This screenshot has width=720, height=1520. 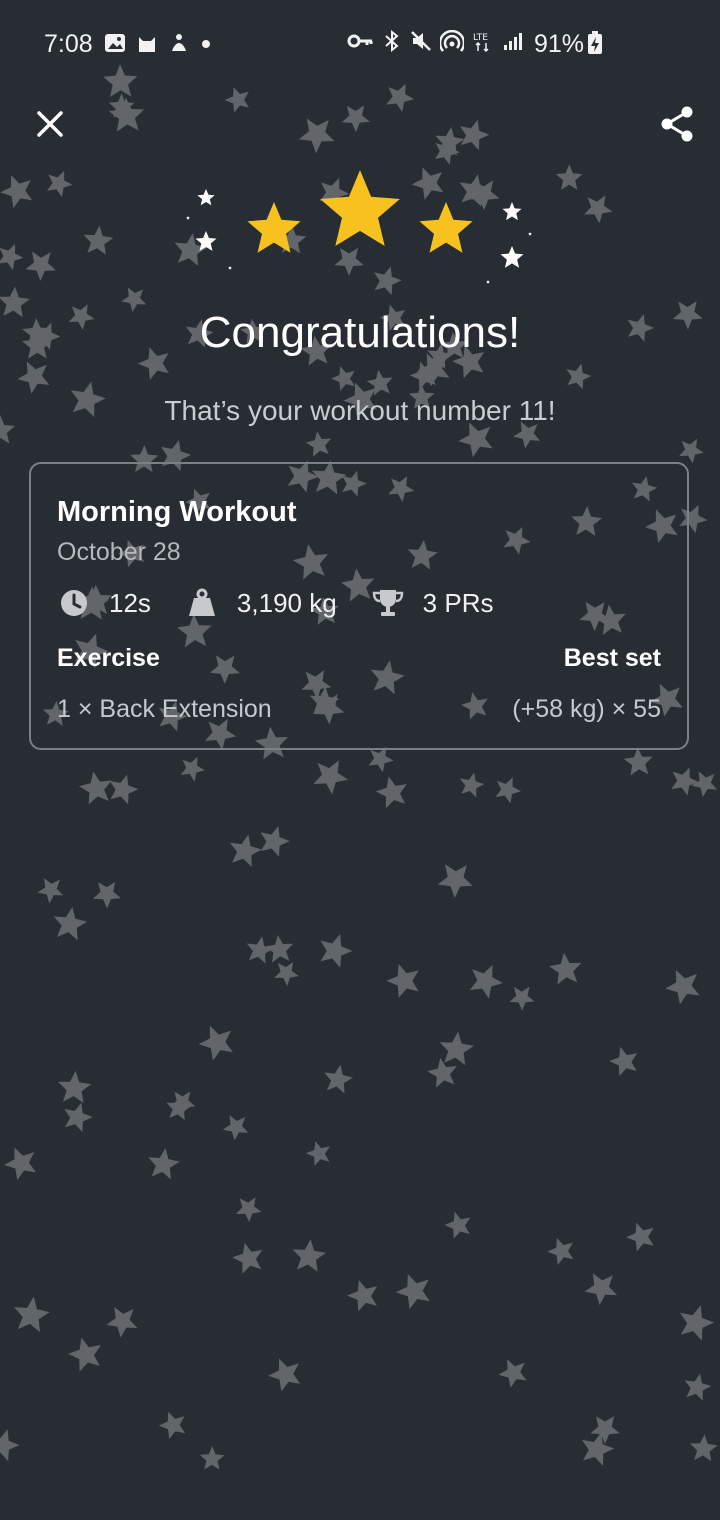 I want to click on workout-stats: 12s 3,190 kg 3 PRs, so click(x=292, y=603).